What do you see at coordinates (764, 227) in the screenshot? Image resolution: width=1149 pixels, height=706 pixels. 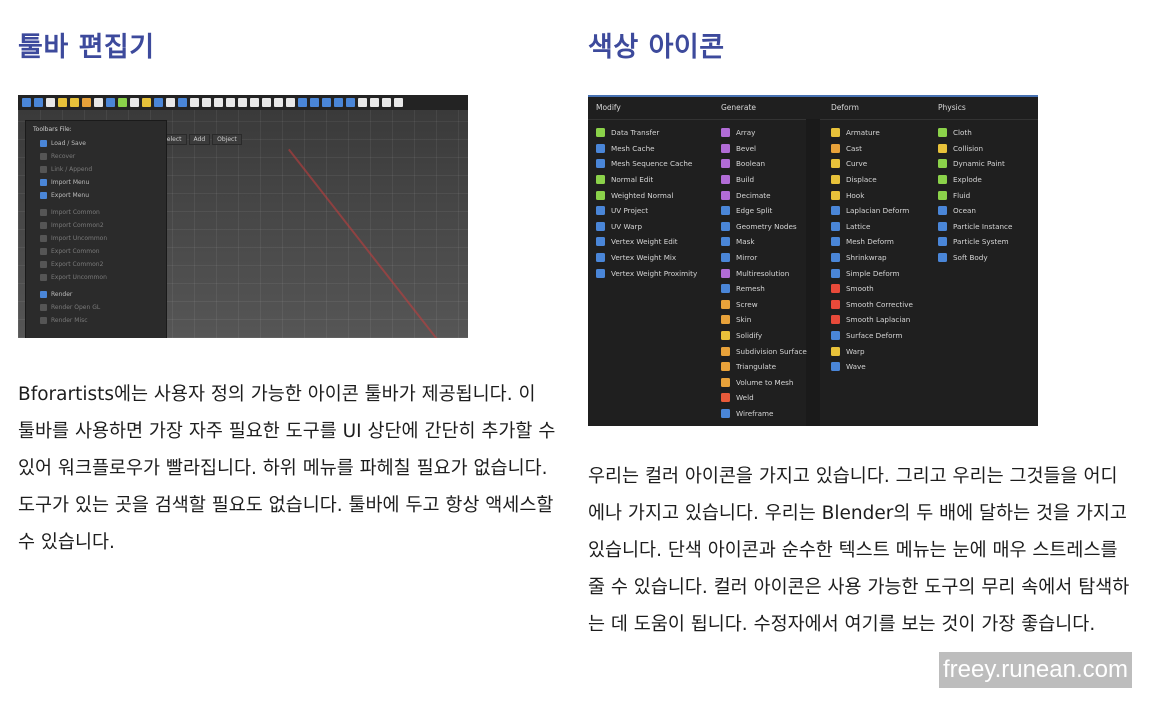 I see `modifier-item: Geometry Nodes` at bounding box center [764, 227].